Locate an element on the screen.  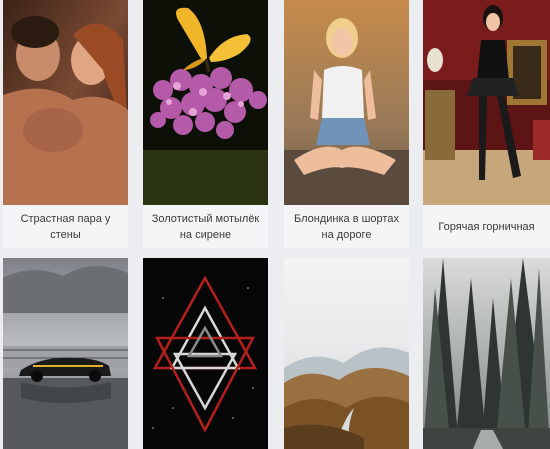
autumn-mountains-photo is located at coordinates (346, 353).